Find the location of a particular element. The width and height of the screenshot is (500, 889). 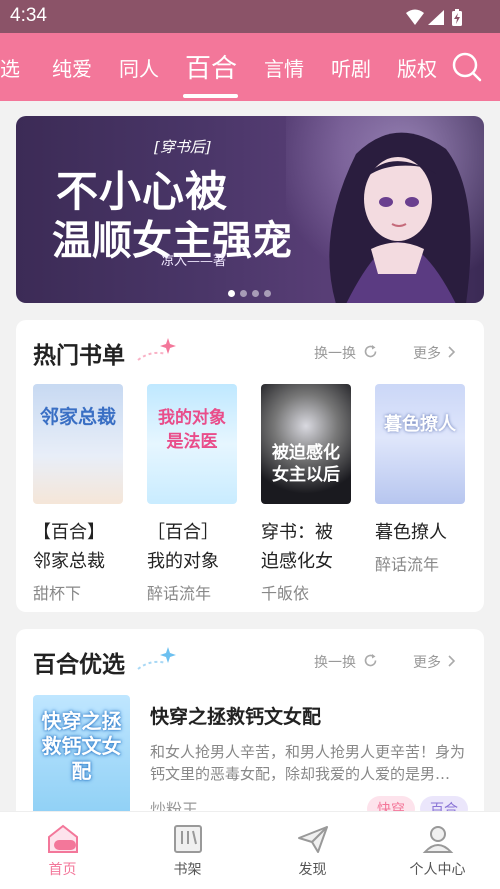

profile-icon is located at coordinates (437, 839).